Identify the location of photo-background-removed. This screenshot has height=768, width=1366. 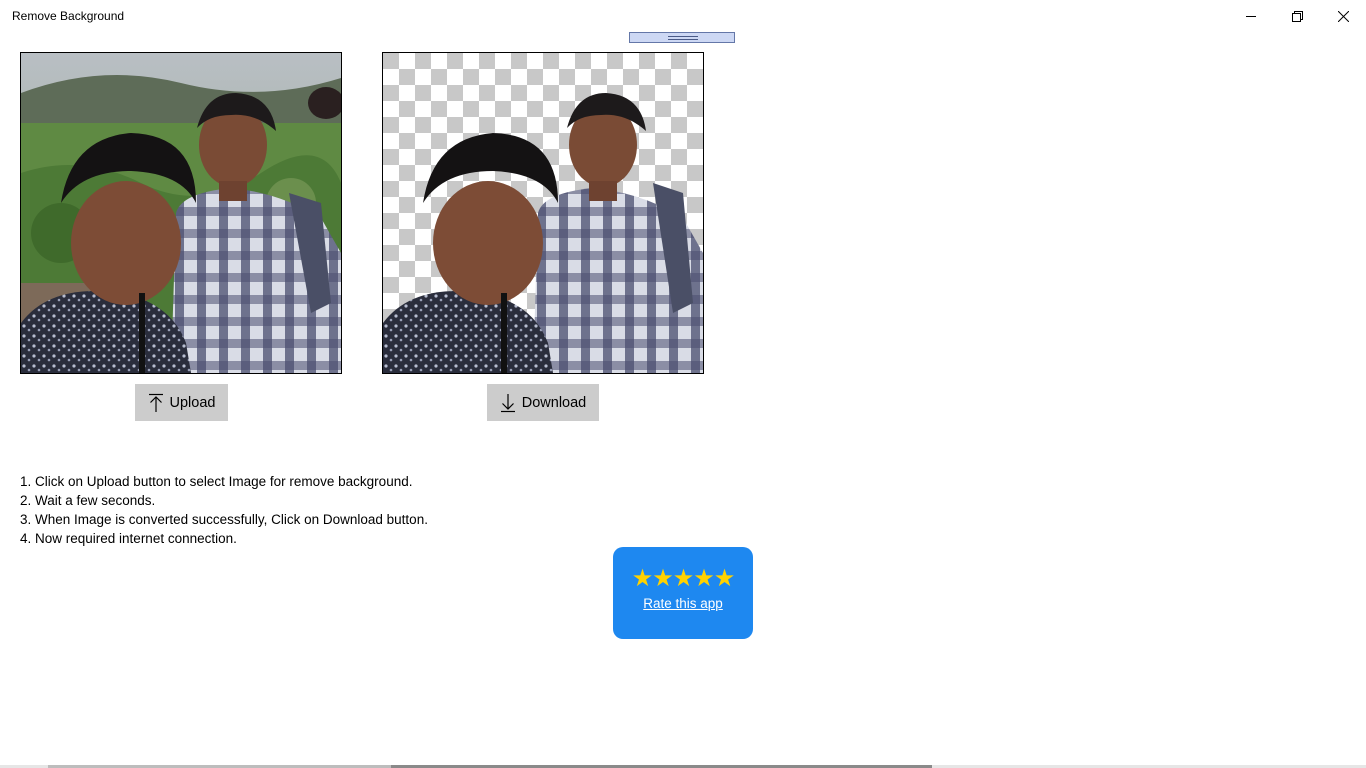
(543, 213).